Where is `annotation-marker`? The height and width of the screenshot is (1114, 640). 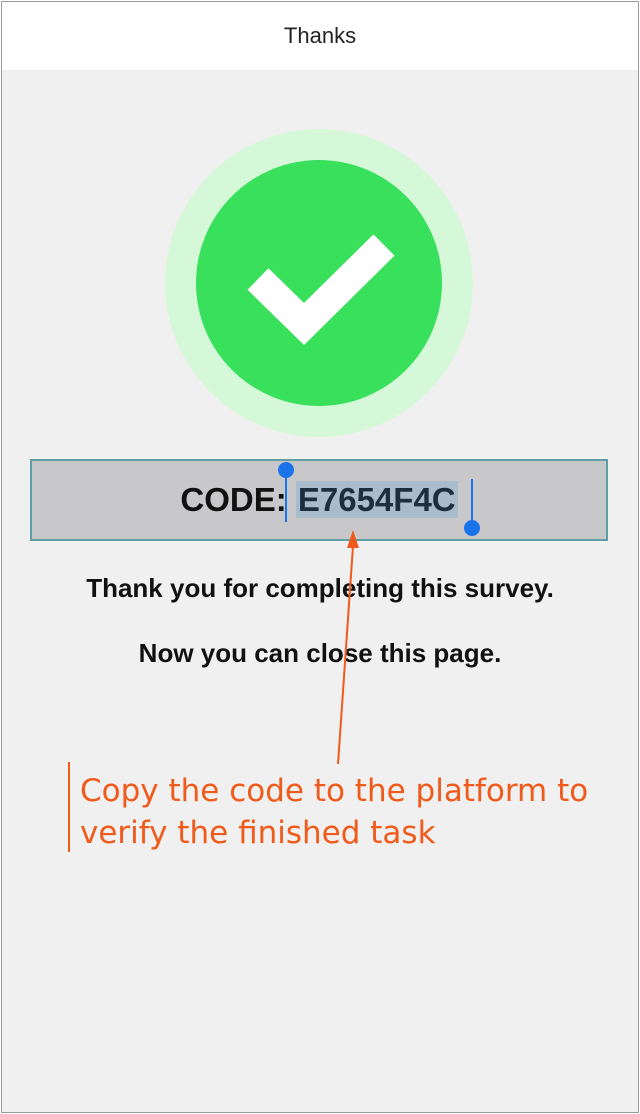 annotation-marker is located at coordinates (69, 807).